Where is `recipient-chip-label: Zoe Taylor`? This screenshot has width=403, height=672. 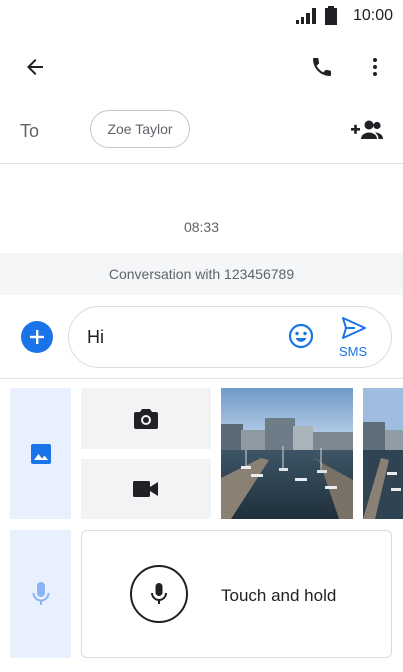
recipient-chip-label: Zoe Taylor is located at coordinates (140, 129).